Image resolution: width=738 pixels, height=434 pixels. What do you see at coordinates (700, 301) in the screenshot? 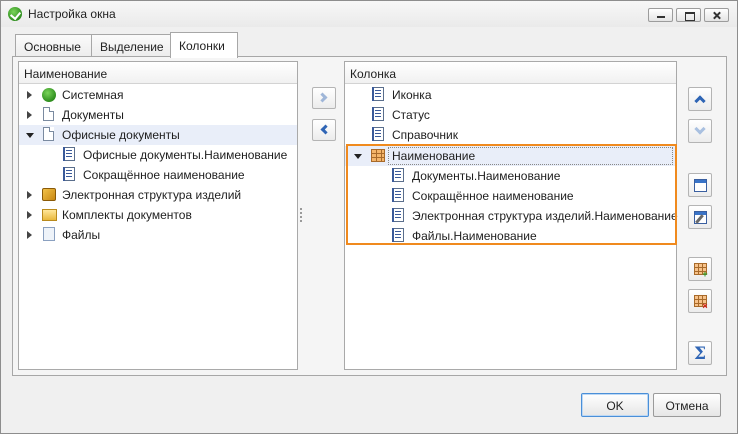
I see `delete-group-column-button: ×` at bounding box center [700, 301].